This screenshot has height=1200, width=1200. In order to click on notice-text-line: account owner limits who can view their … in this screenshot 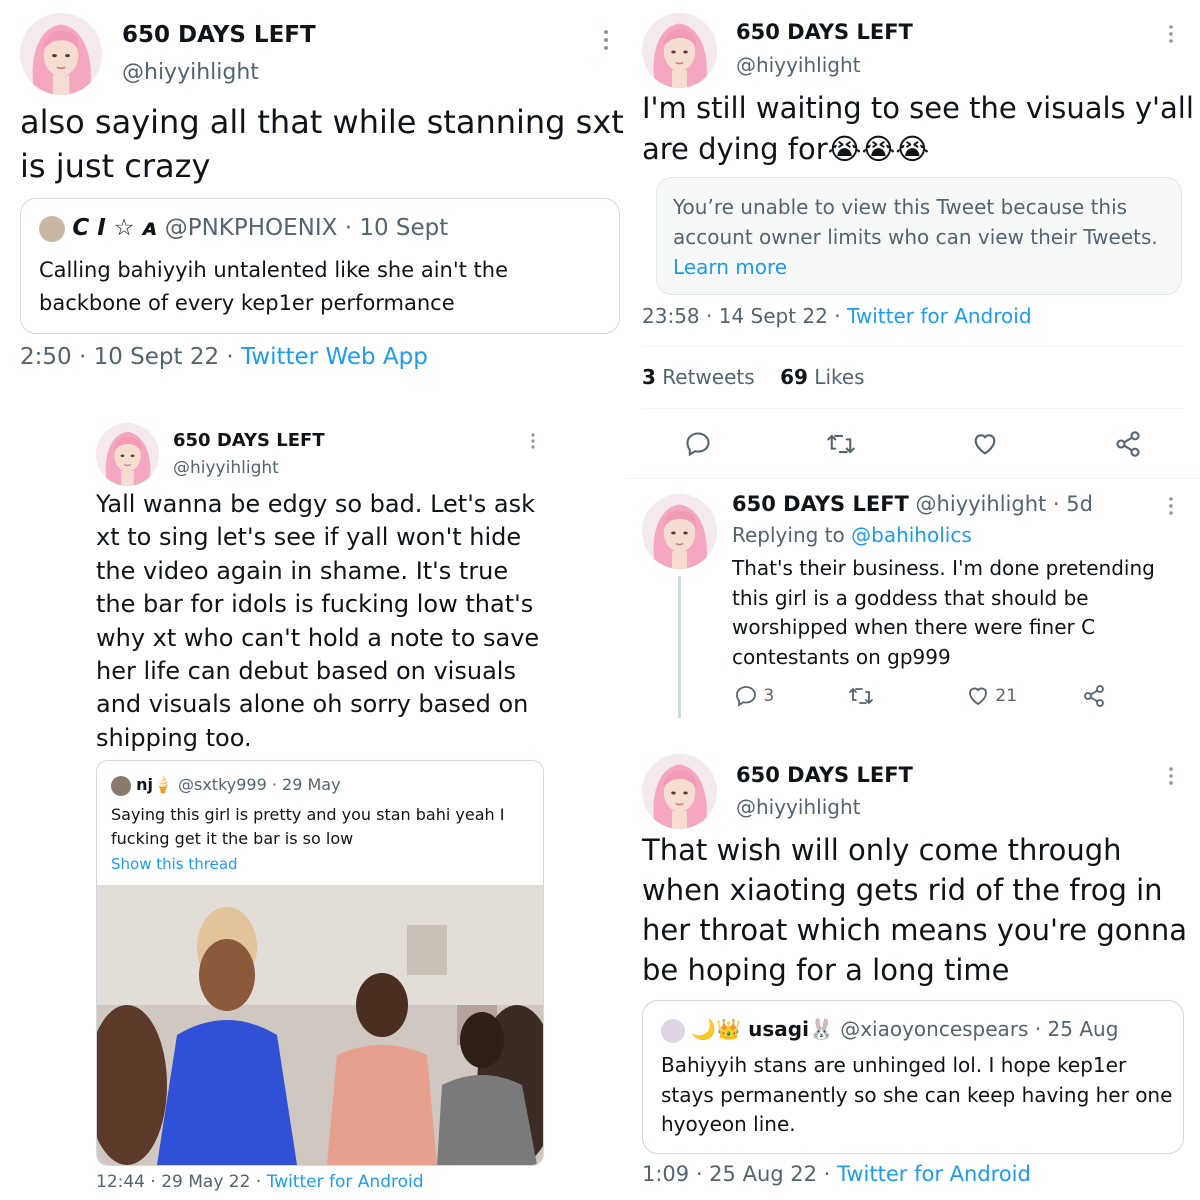, I will do `click(915, 237)`.